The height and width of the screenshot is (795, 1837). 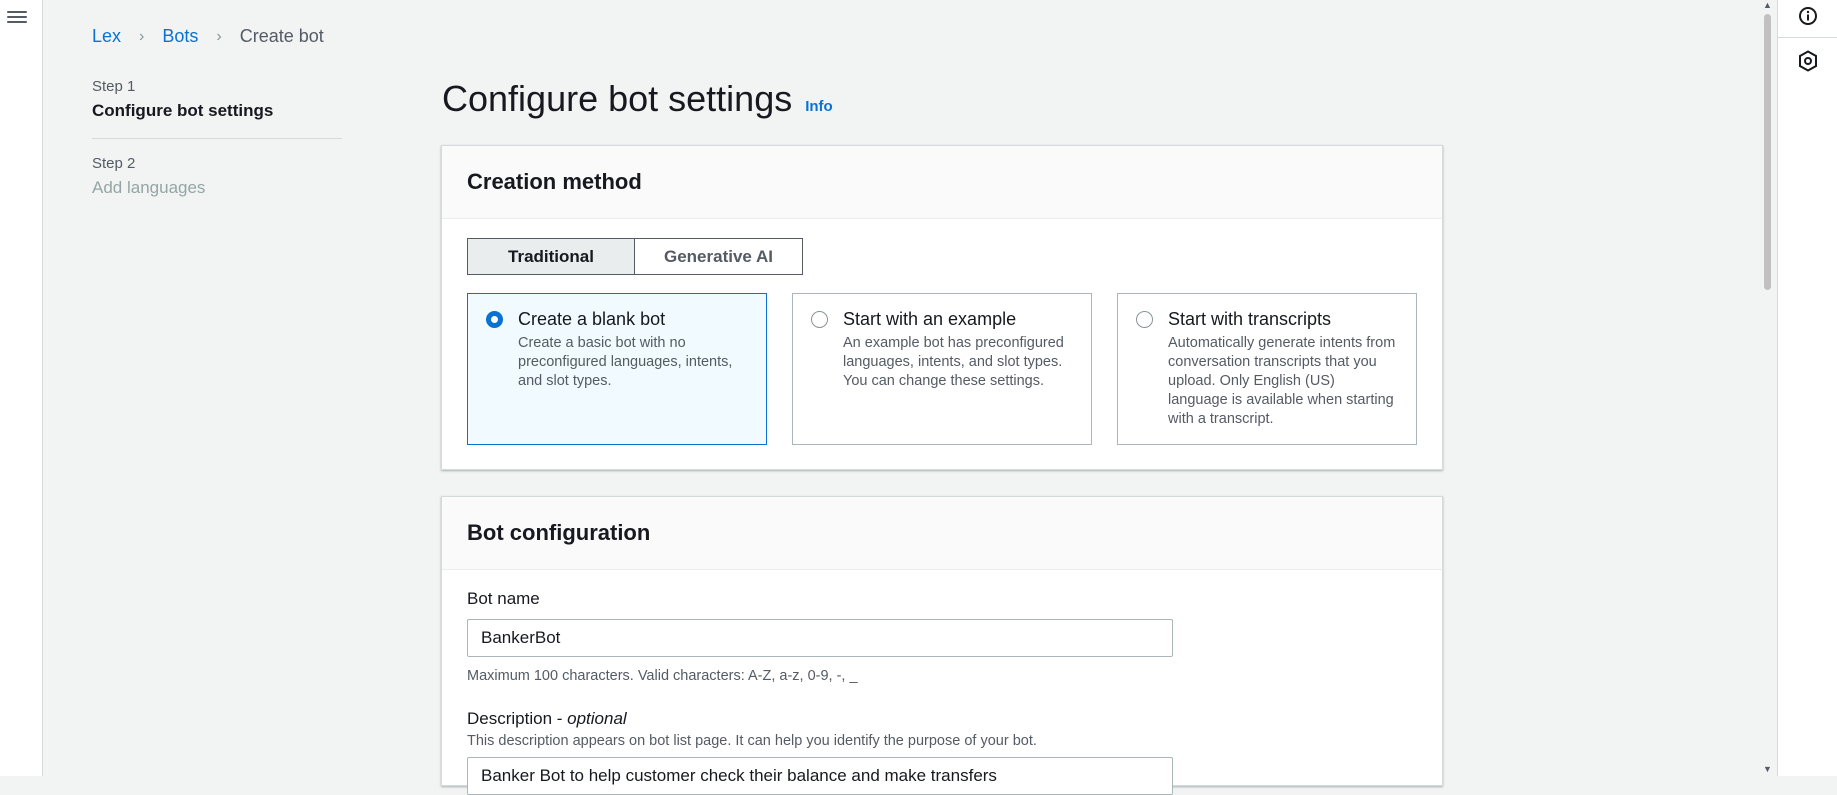 What do you see at coordinates (719, 256) in the screenshot?
I see `tab-generative-ai: Generative AI` at bounding box center [719, 256].